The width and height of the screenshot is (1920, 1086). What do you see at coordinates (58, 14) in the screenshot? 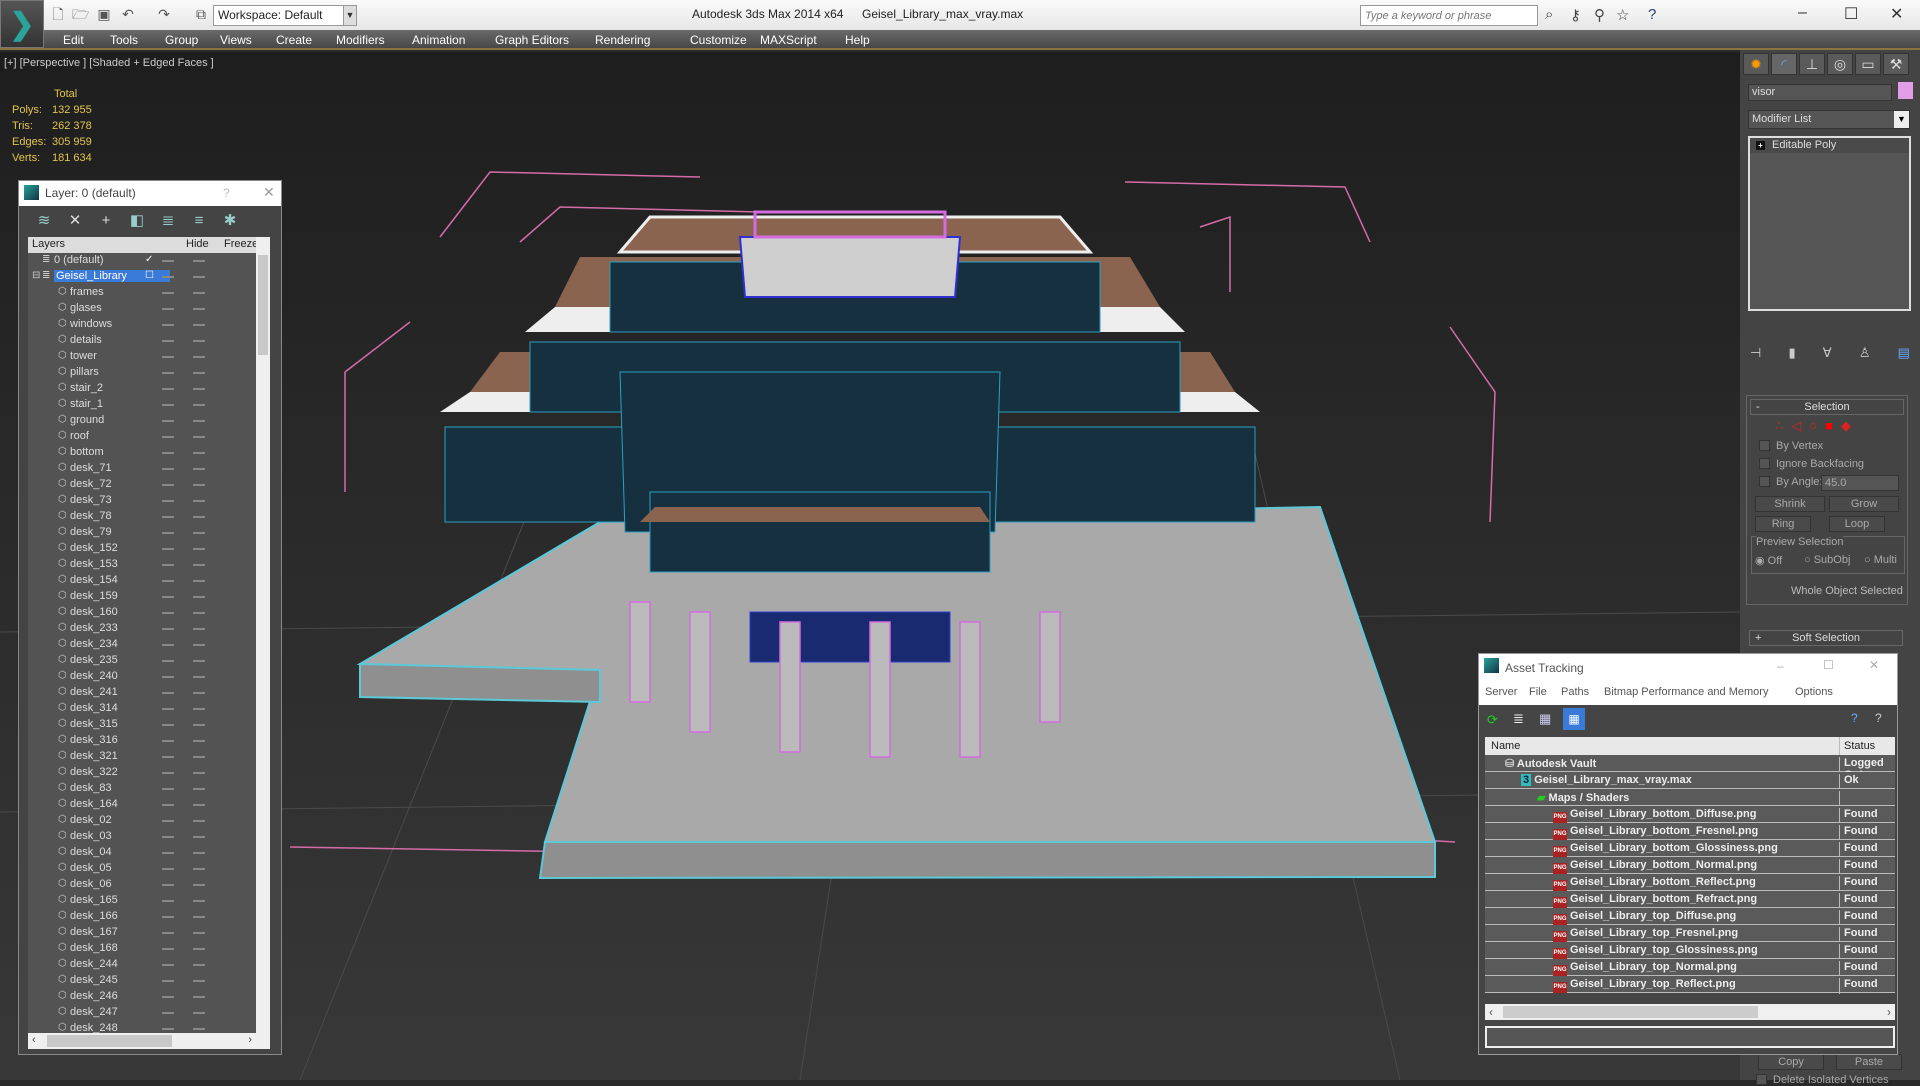
I see `new-file-icon: 🗋` at bounding box center [58, 14].